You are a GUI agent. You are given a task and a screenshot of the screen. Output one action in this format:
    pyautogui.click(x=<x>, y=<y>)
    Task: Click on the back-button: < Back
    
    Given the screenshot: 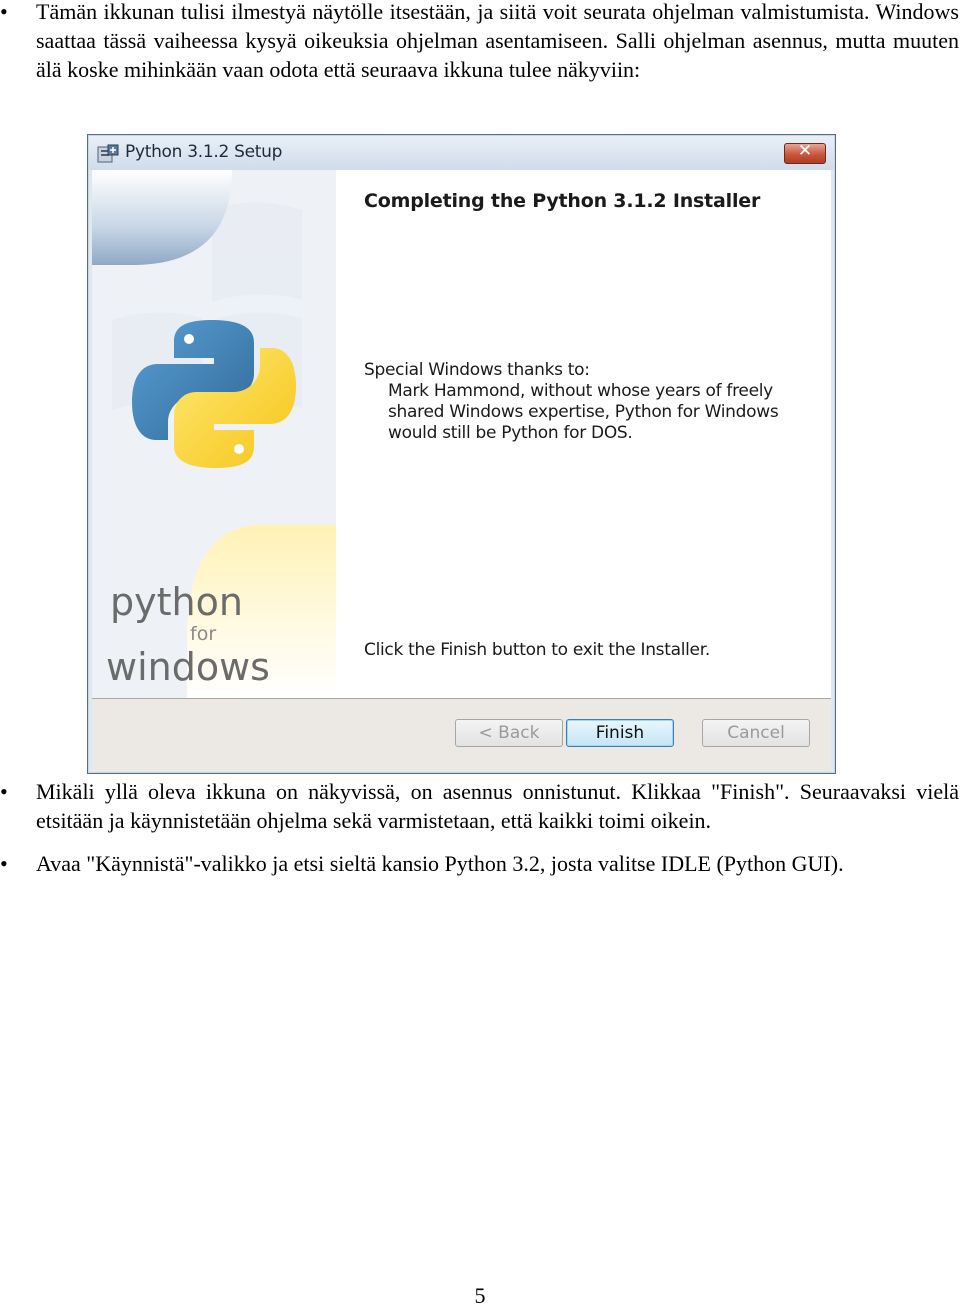 What is the action you would take?
    pyautogui.click(x=509, y=733)
    